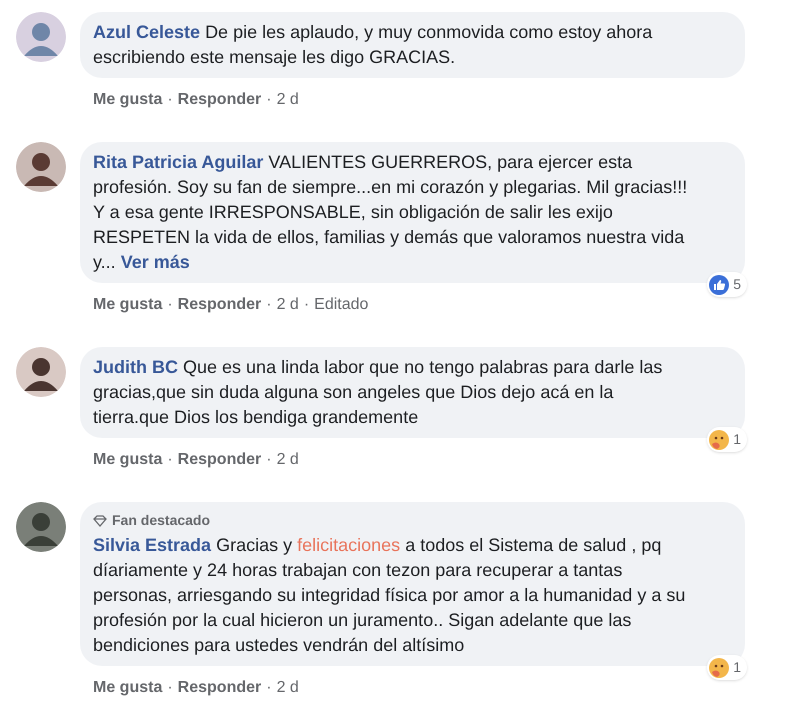  What do you see at coordinates (373, 45) in the screenshot?
I see `comment-text: Azul Celeste De pie les aplaudo, y muy conmovida como estoy ahora escribiendo este mensaje les digo GRACIAS.` at bounding box center [373, 45].